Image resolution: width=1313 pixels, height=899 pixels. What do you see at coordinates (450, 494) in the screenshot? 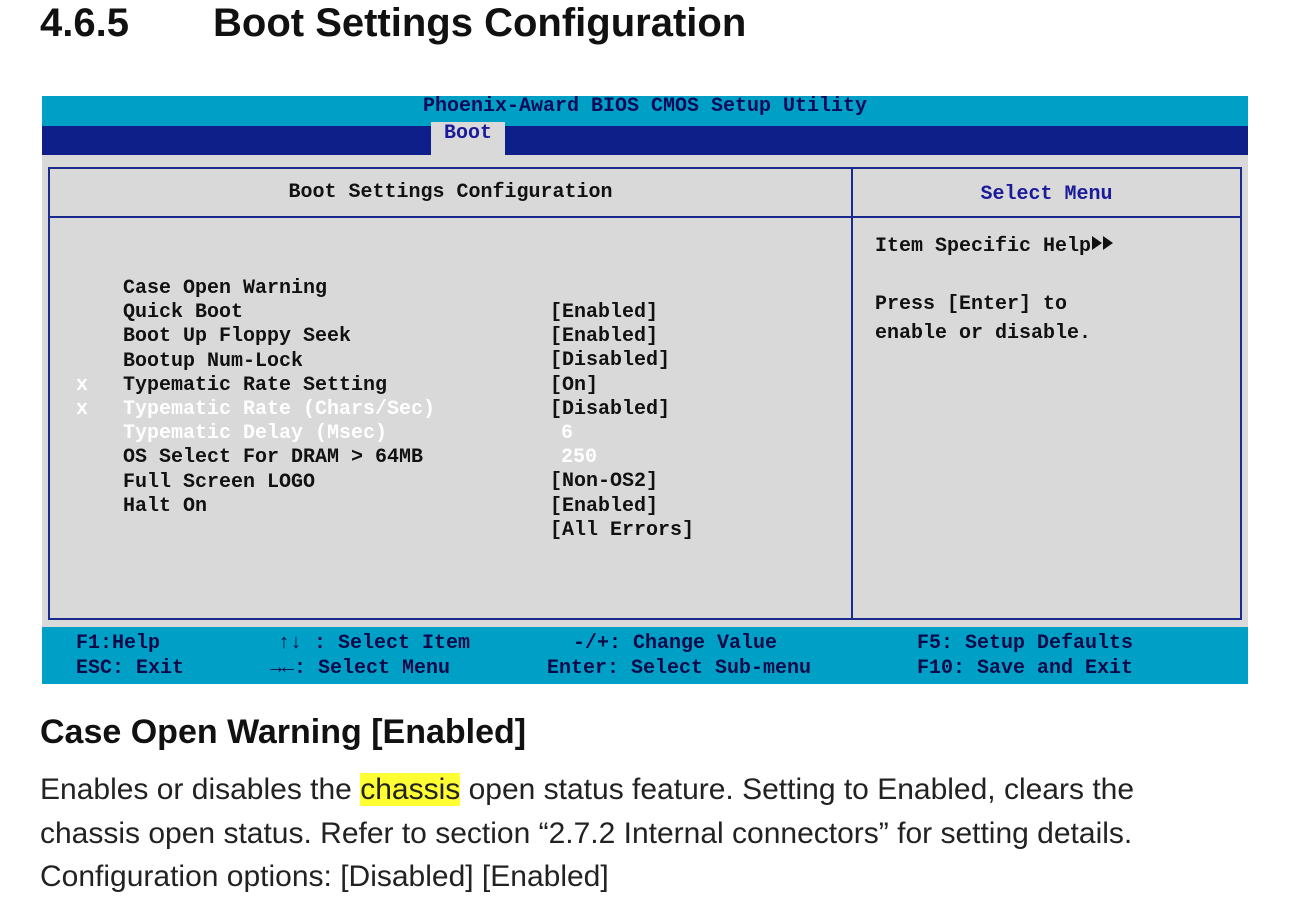
I see `setting-halt-on: Halt On [All Errors]` at bounding box center [450, 494].